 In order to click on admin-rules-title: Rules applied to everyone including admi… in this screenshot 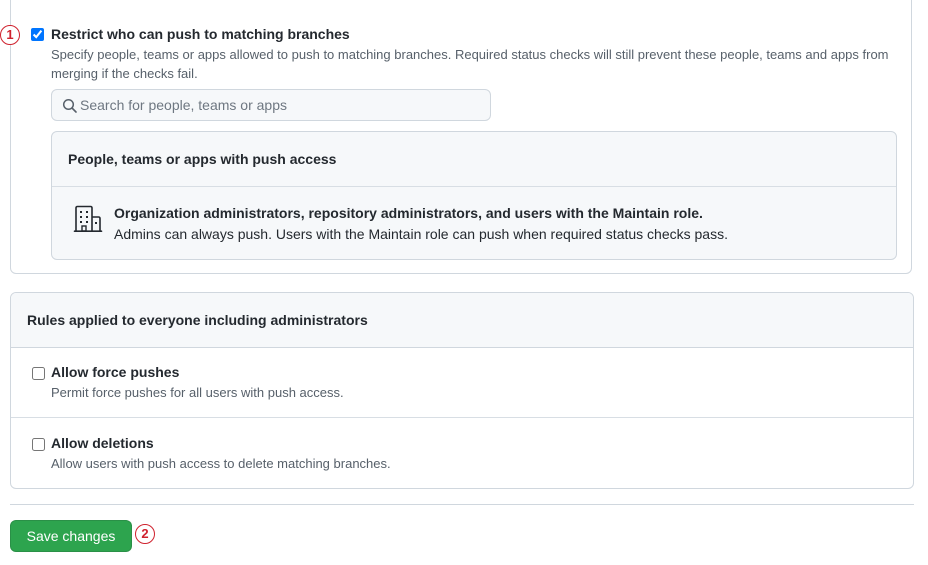, I will do `click(197, 320)`.